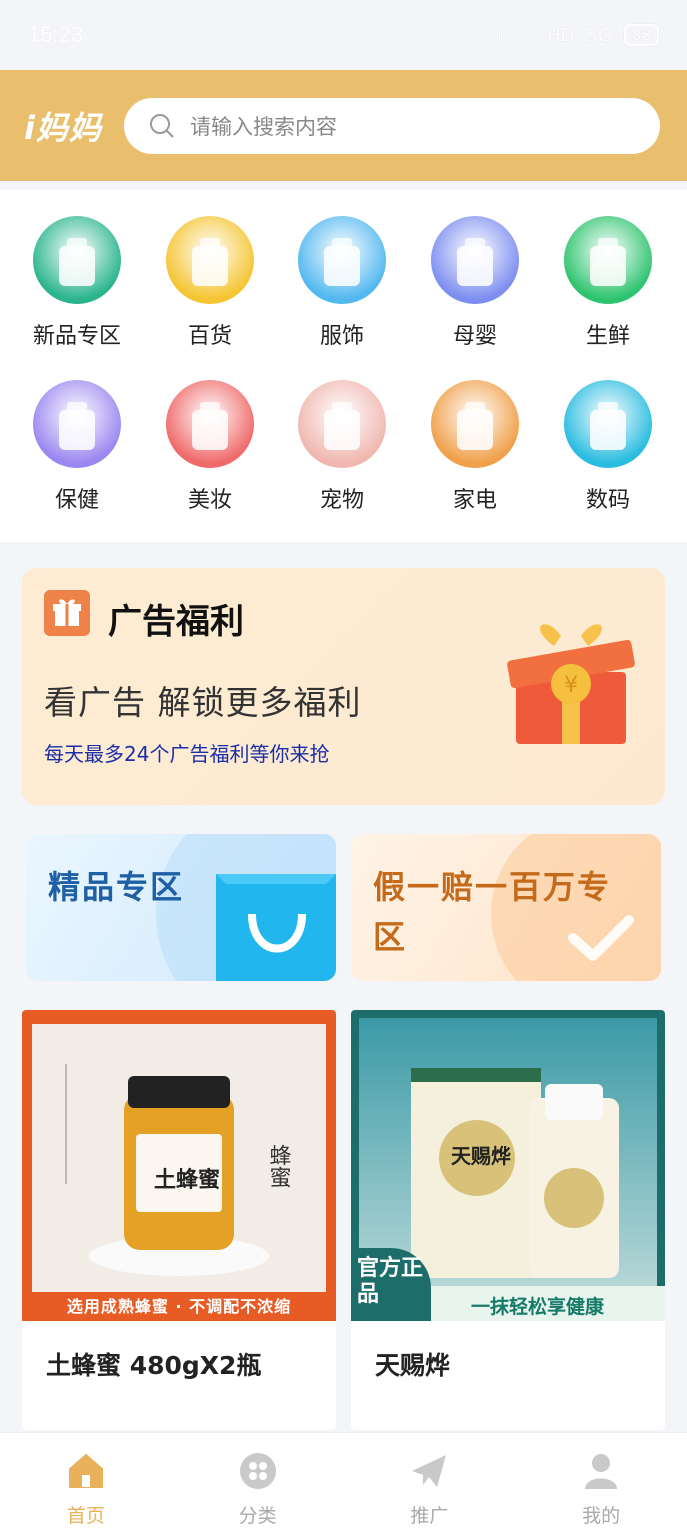 The height and width of the screenshot is (1538, 687). What do you see at coordinates (77, 424) in the screenshot?
I see `supplements-icon` at bounding box center [77, 424].